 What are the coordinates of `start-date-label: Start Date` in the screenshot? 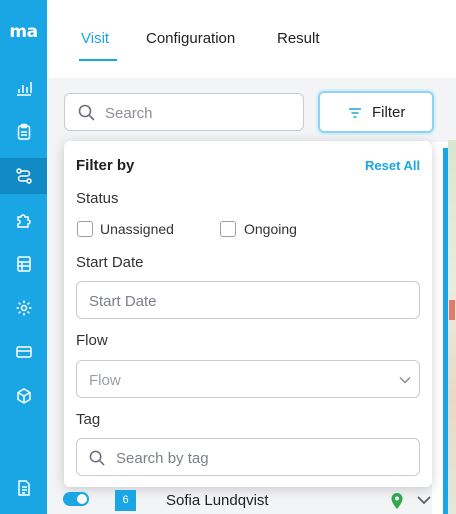 It's located at (110, 262).